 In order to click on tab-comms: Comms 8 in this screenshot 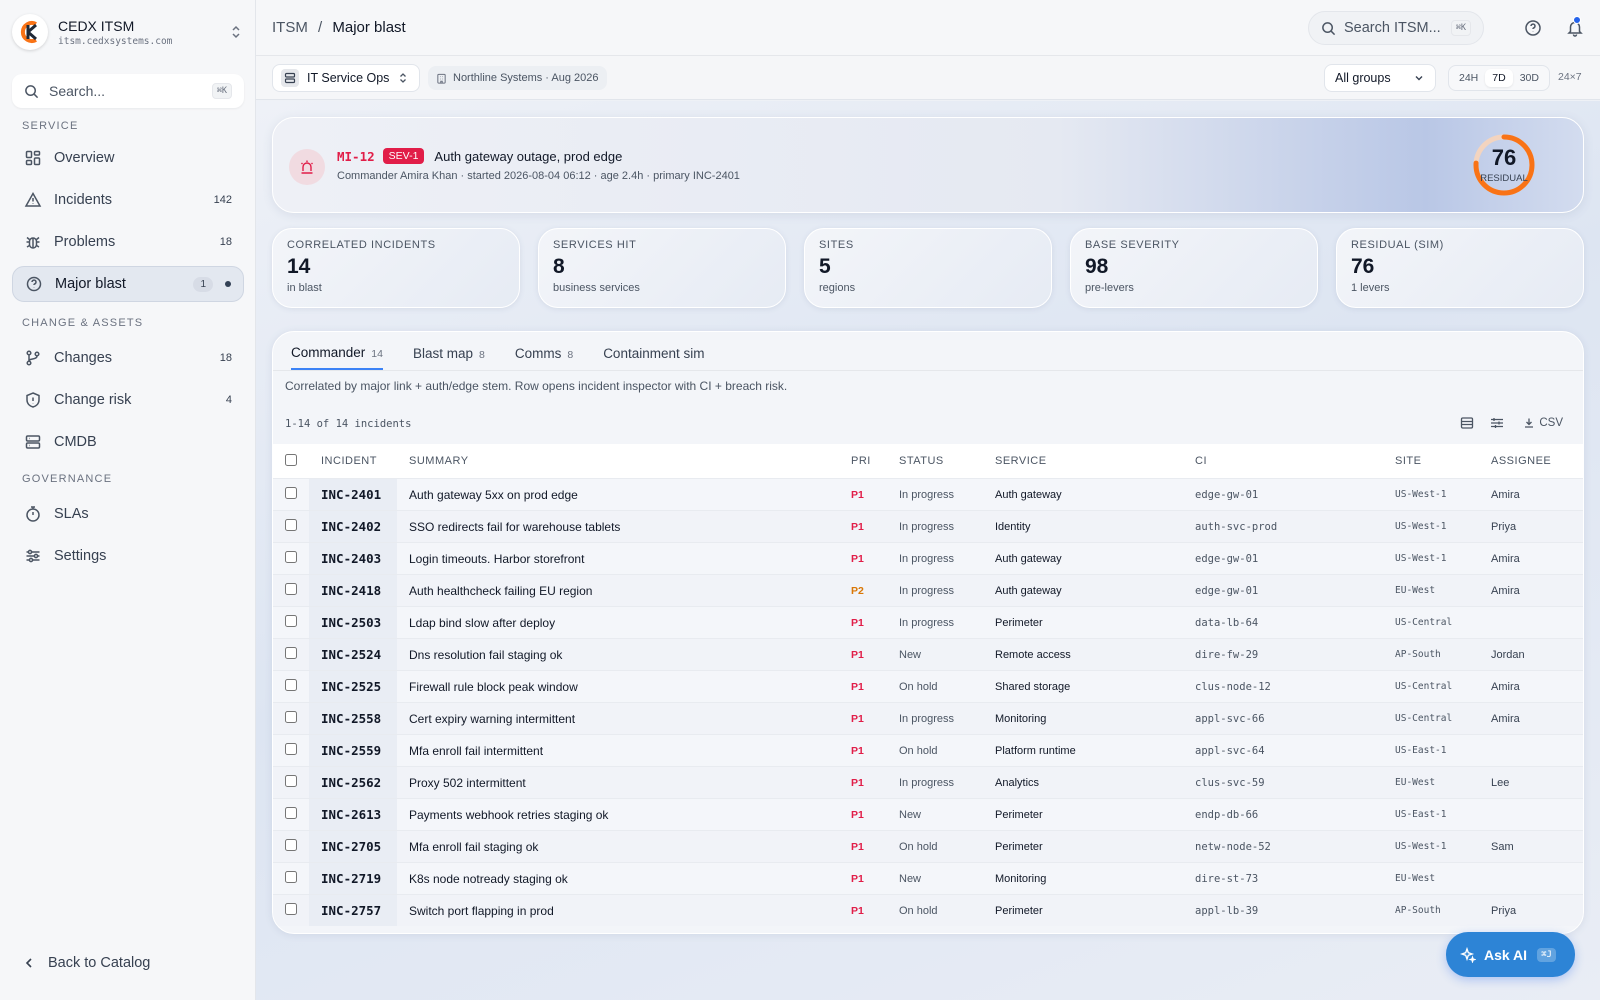, I will do `click(544, 357)`.